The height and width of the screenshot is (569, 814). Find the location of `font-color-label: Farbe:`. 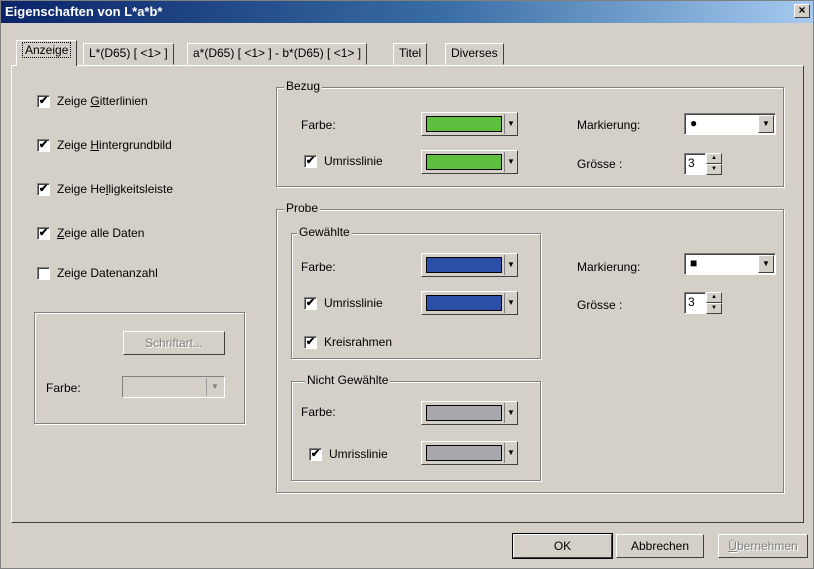

font-color-label: Farbe: is located at coordinates (63, 388).